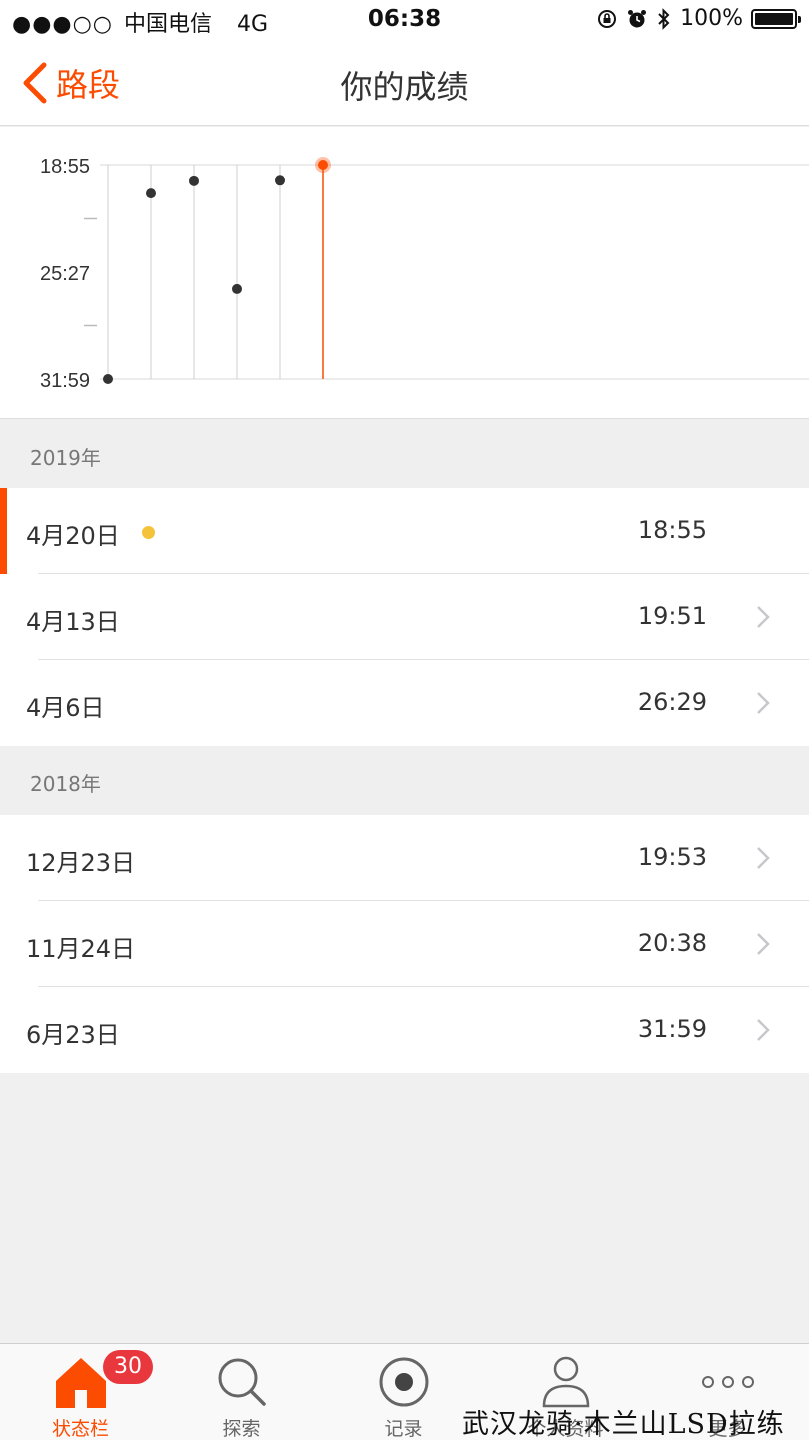  I want to click on y-tick-label: 25:27, so click(65, 274).